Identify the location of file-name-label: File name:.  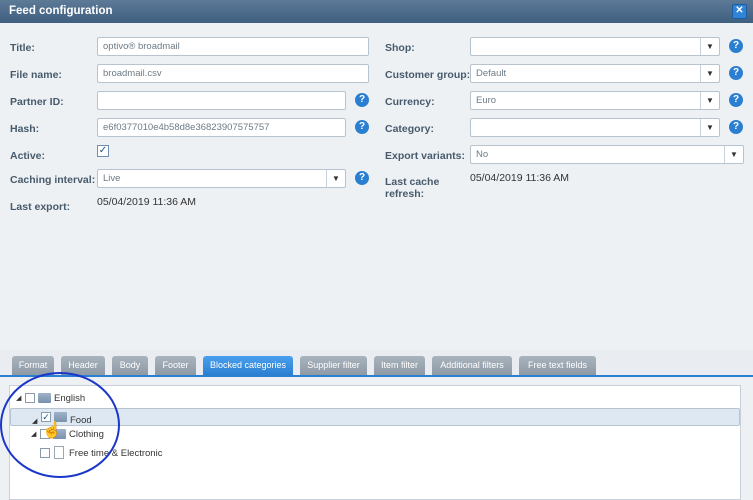
(36, 75).